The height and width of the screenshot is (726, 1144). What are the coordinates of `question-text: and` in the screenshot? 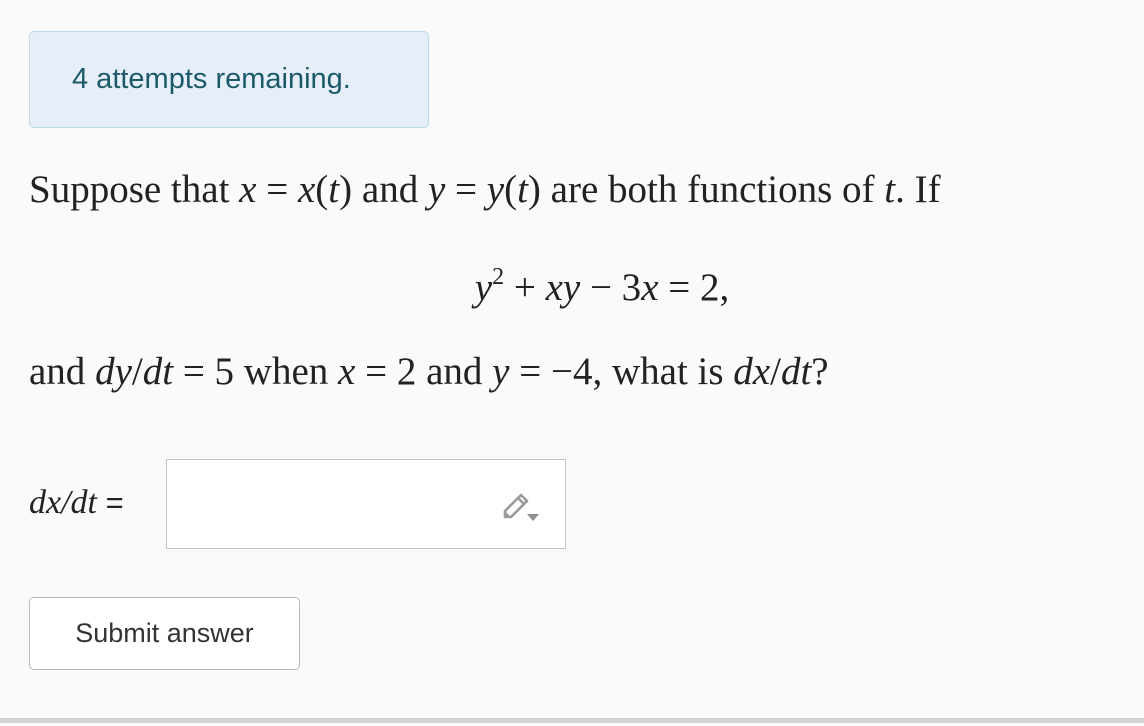 It's located at (62, 371).